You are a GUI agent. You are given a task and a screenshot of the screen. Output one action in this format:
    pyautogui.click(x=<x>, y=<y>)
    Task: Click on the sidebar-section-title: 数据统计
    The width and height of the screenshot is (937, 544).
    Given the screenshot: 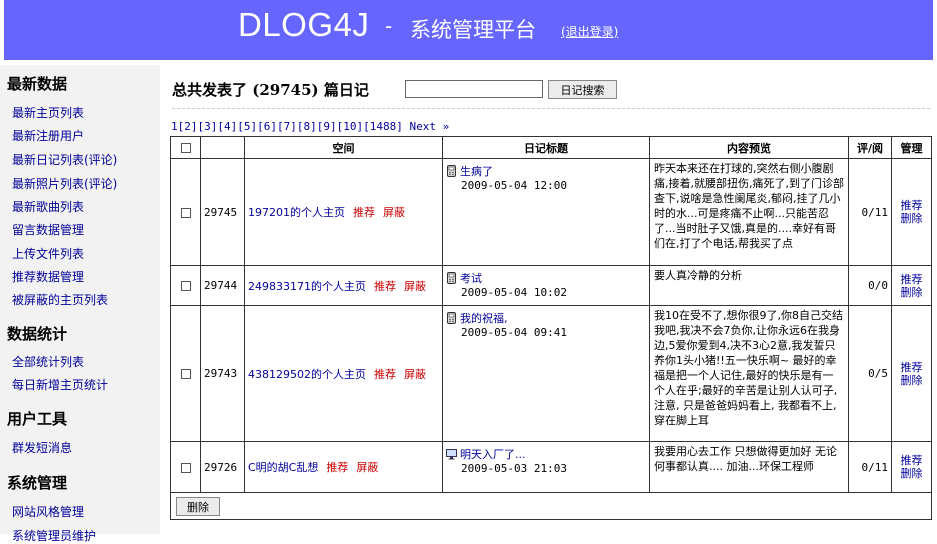 What is the action you would take?
    pyautogui.click(x=37, y=334)
    